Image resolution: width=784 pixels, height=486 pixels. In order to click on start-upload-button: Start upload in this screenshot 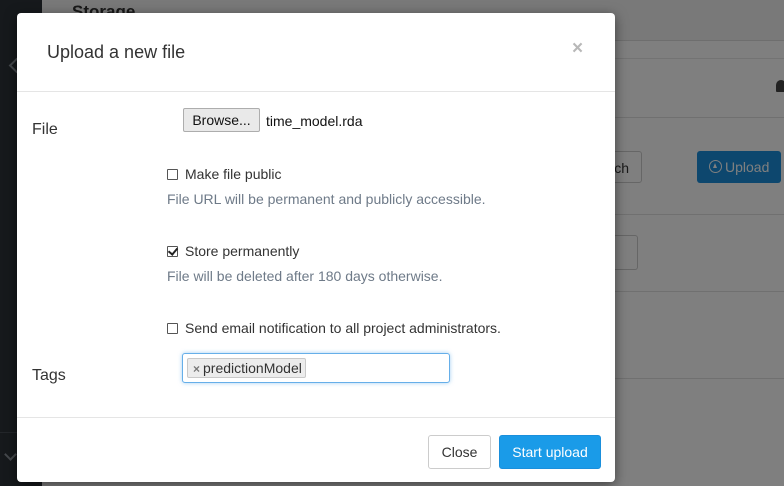, I will do `click(550, 452)`.